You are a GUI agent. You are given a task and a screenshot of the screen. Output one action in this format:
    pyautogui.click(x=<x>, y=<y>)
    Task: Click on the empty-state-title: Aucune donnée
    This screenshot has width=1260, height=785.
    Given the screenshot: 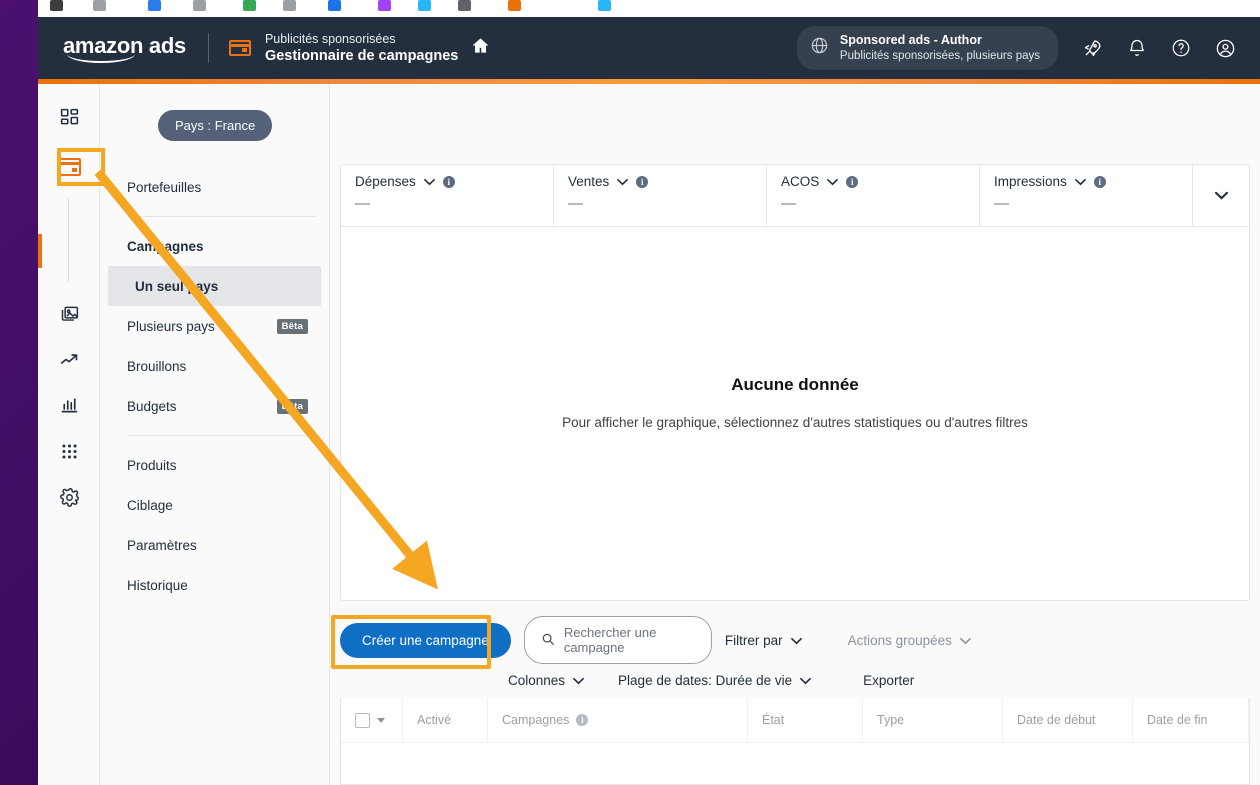 What is the action you would take?
    pyautogui.click(x=795, y=384)
    